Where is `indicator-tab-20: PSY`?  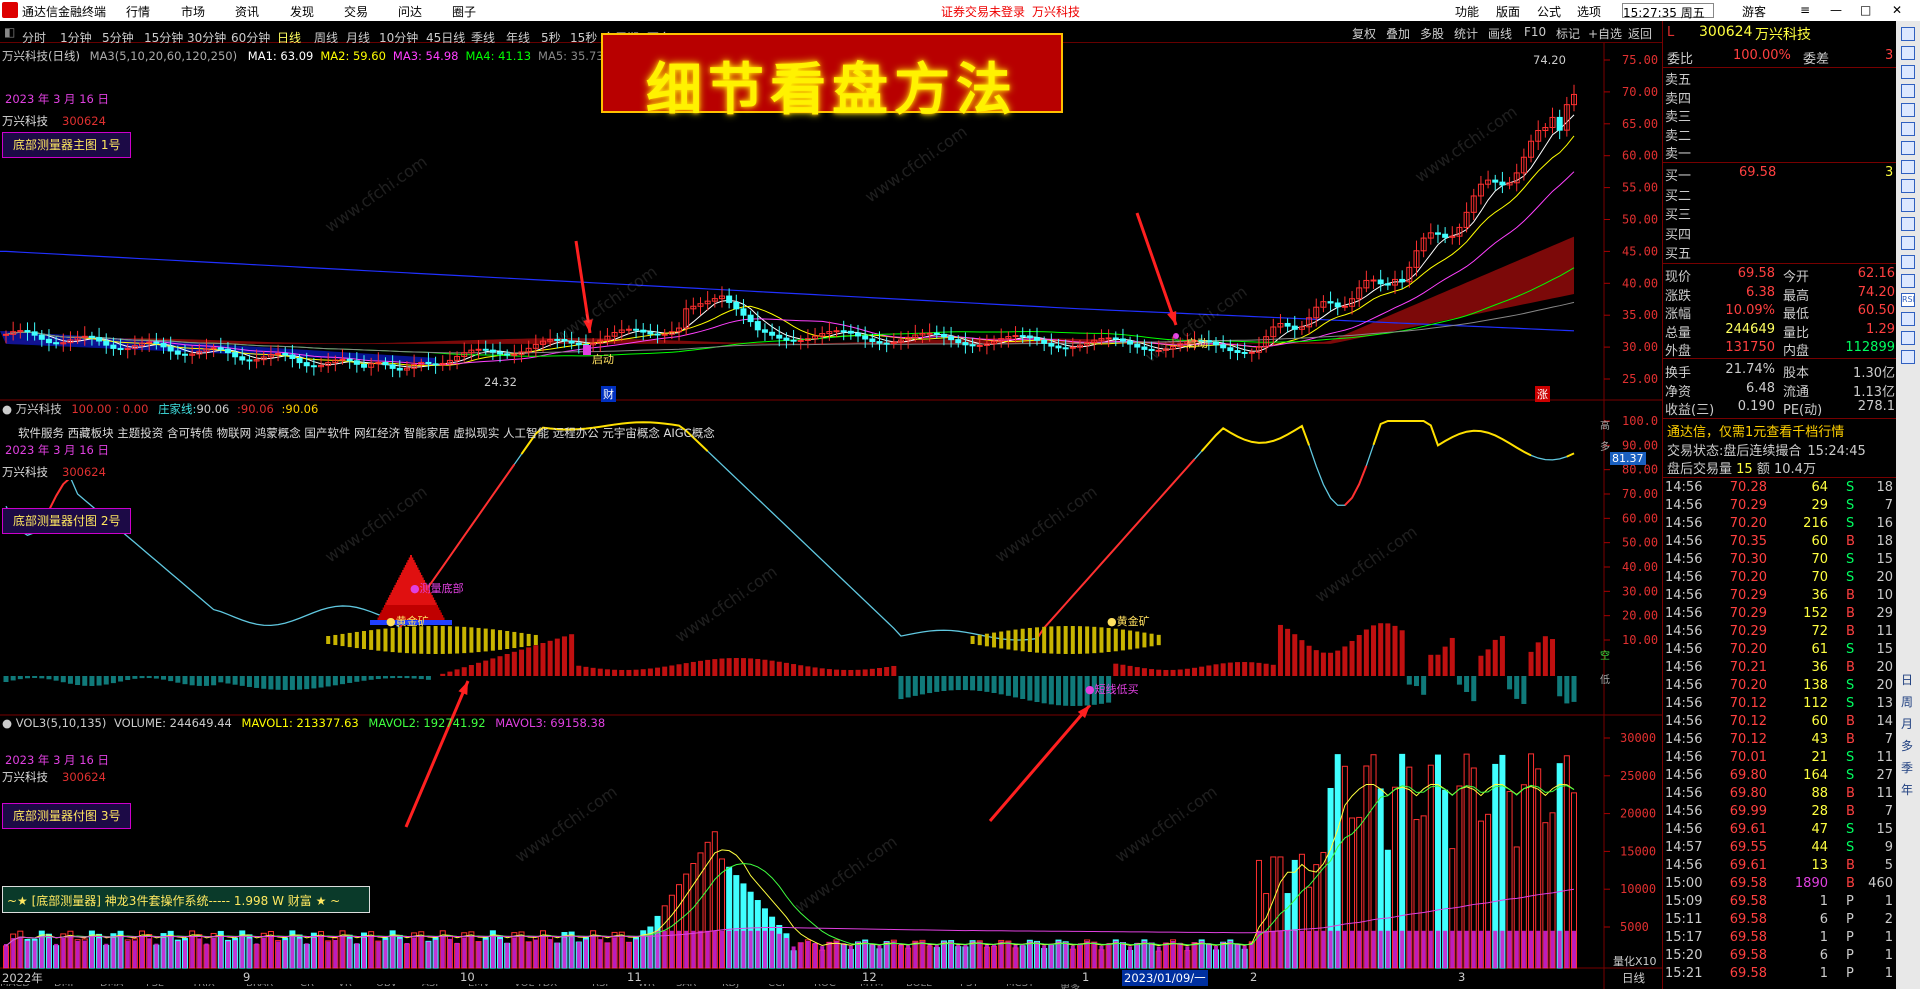
indicator-tab-20: PSY is located at coordinates (969, 986).